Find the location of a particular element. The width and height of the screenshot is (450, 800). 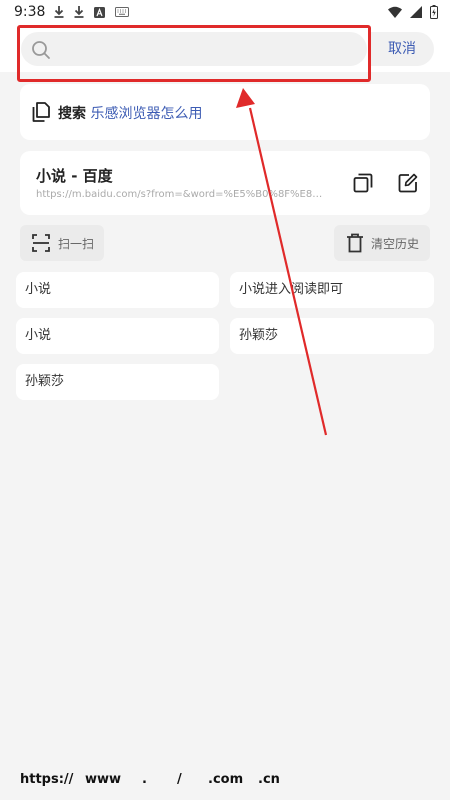

scan-label: 扫一扫 is located at coordinates (76, 244).